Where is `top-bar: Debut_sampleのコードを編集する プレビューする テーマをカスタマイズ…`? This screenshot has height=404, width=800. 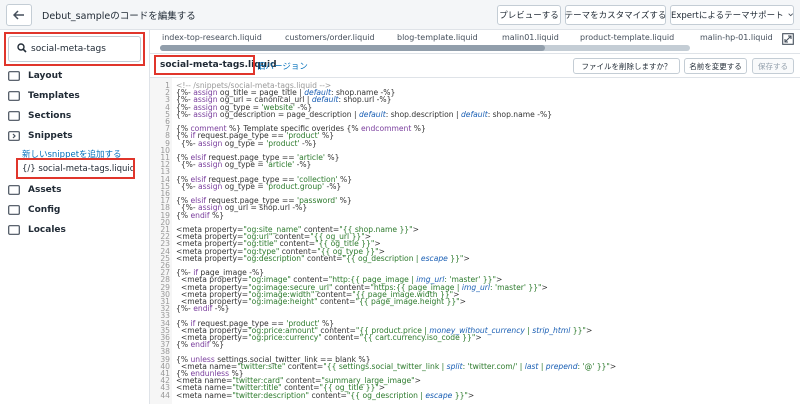 top-bar: Debut_sampleのコードを編集する プレビューする テーマをカスタマイズ… is located at coordinates (400, 15).